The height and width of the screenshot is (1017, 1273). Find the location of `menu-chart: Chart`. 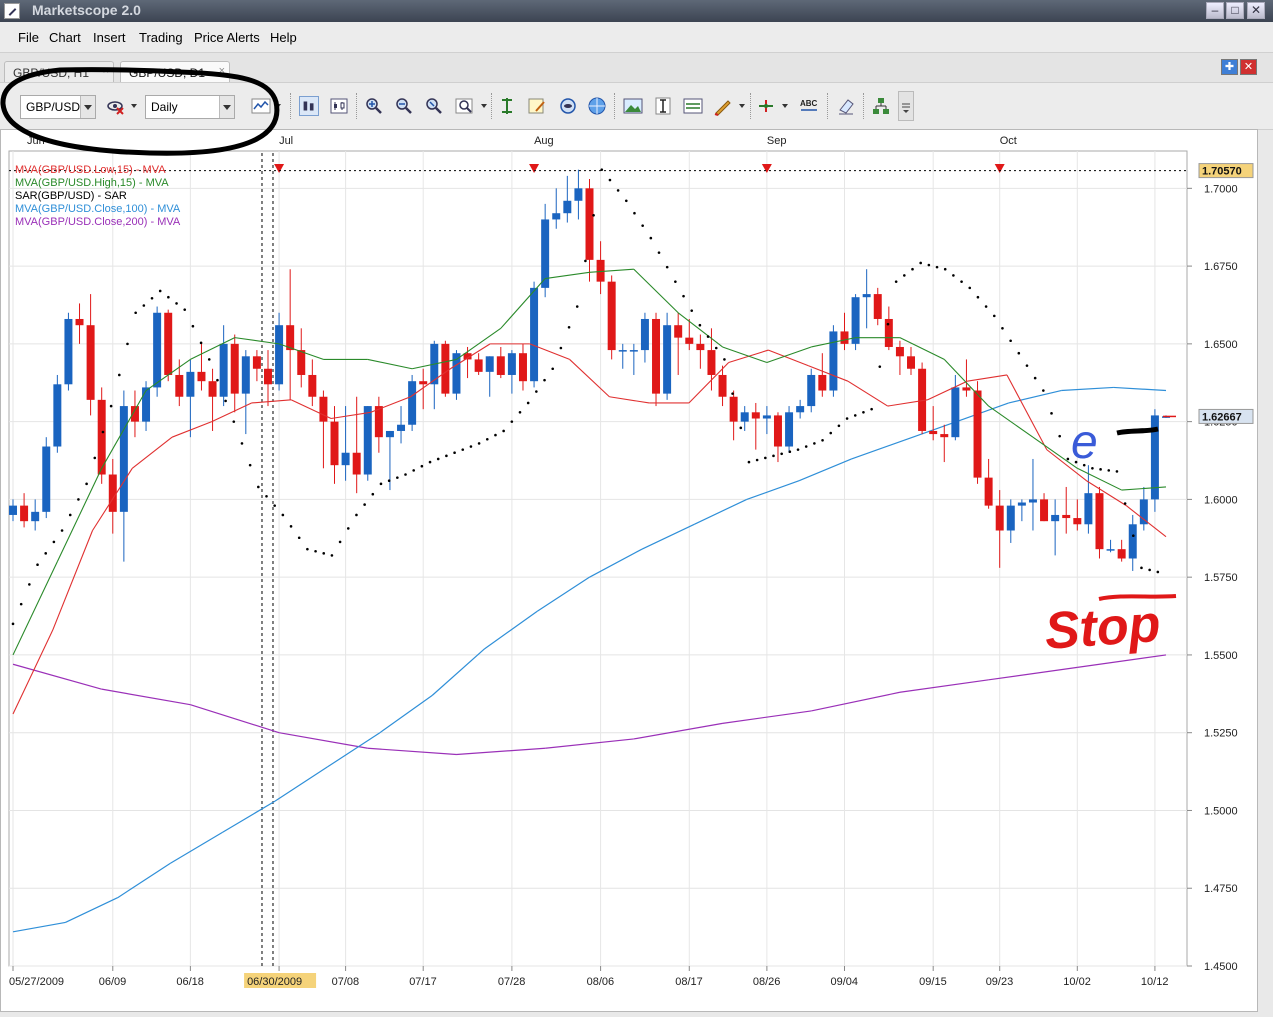

menu-chart: Chart is located at coordinates (65, 37).